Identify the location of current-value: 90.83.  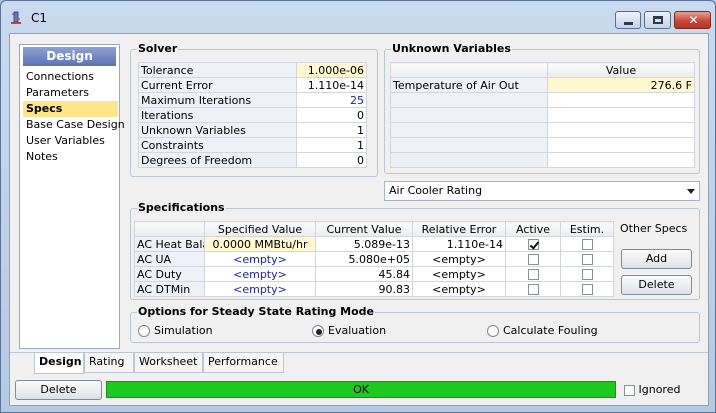
(364, 289).